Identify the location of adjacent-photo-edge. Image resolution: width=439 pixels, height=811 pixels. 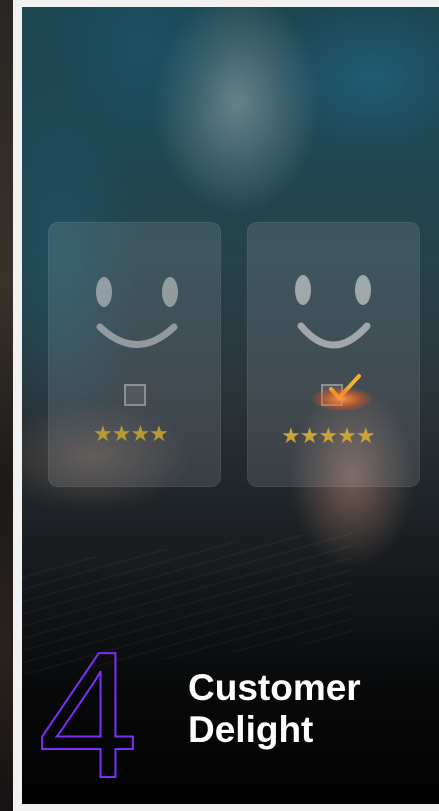
(6, 405).